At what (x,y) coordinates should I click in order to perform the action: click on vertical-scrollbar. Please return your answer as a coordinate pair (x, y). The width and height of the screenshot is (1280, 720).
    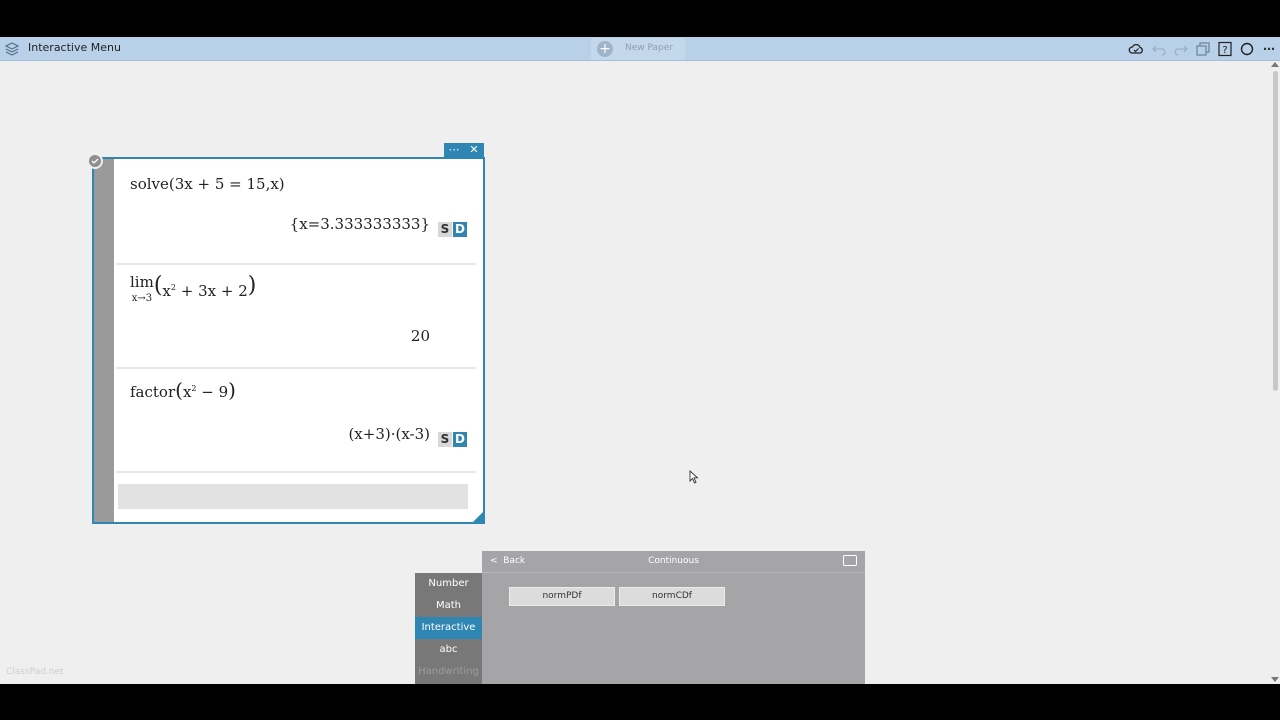
    Looking at the image, I should click on (1275, 372).